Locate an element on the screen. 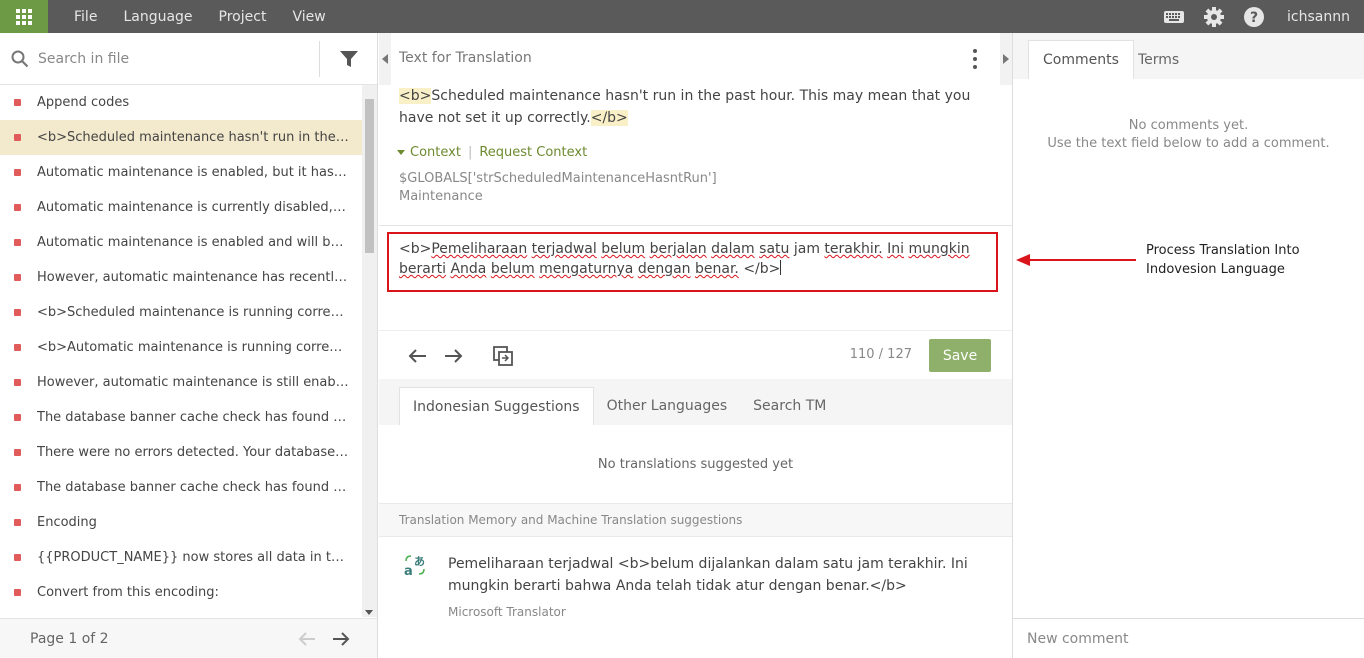  filter-icon is located at coordinates (348, 58).